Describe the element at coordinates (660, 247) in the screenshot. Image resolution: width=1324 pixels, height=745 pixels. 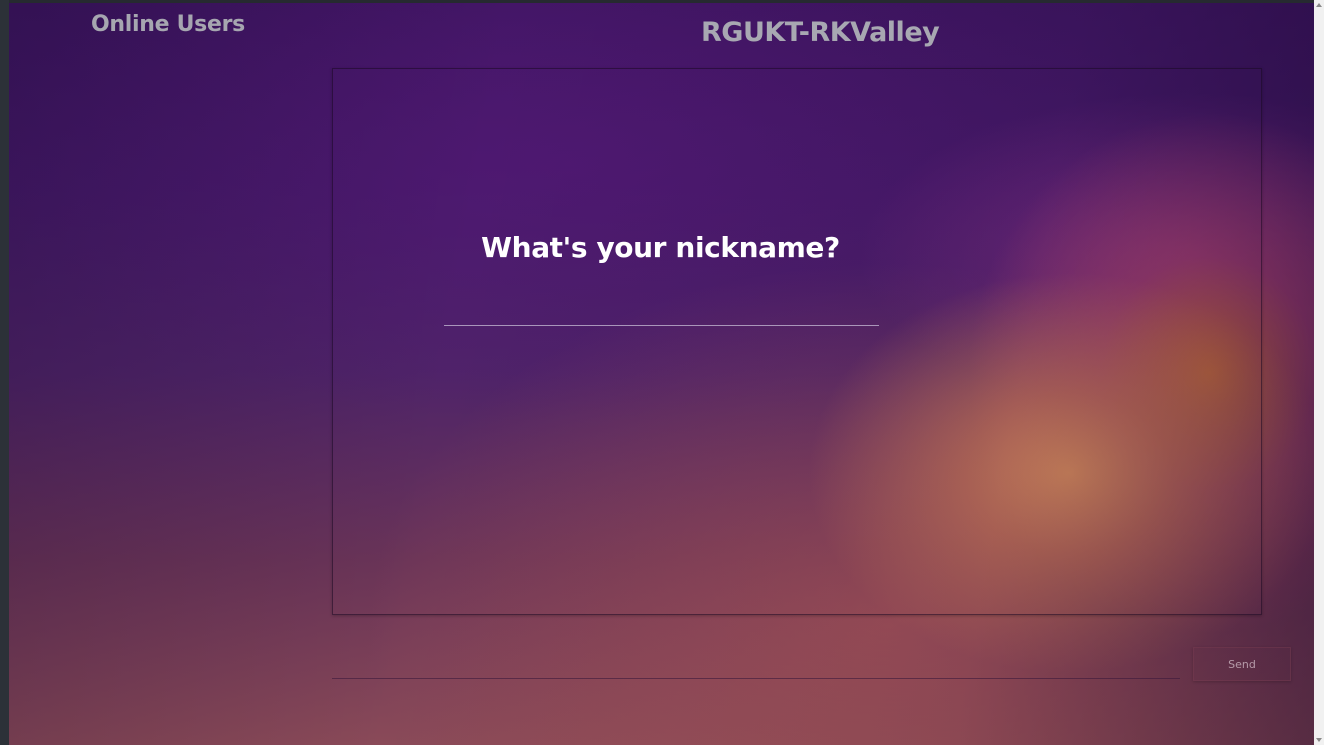
I see `nickname-prompt: What's your nickname?` at that location.